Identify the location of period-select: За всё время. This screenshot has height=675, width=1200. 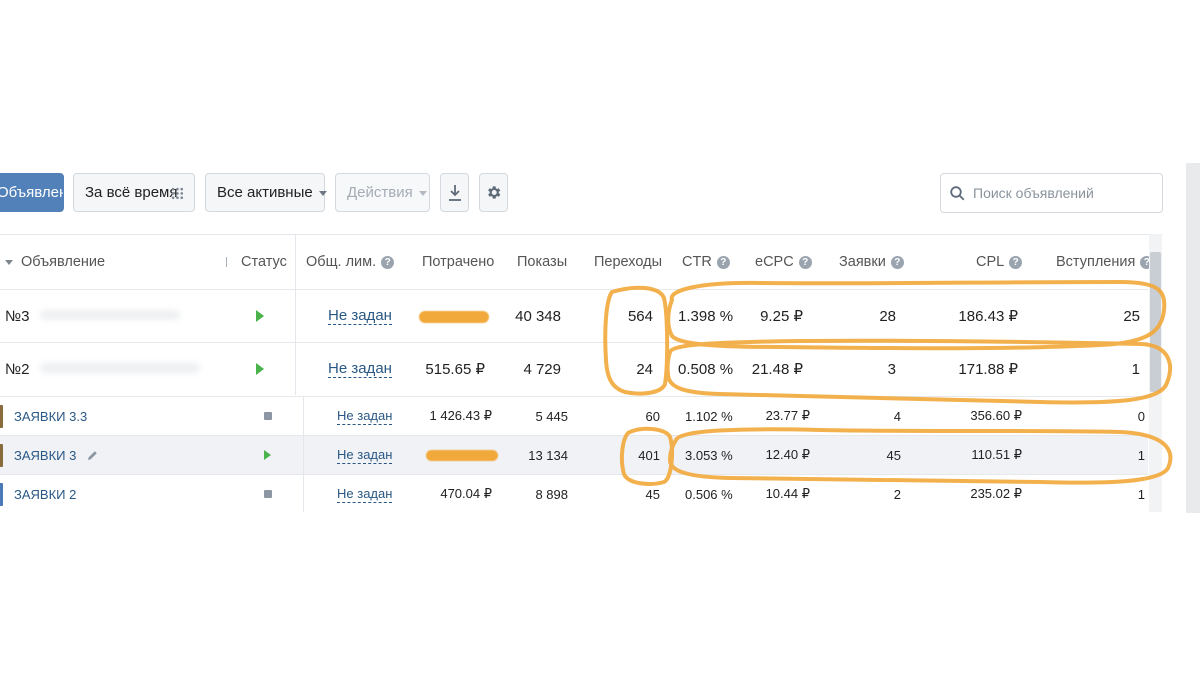
(134, 192).